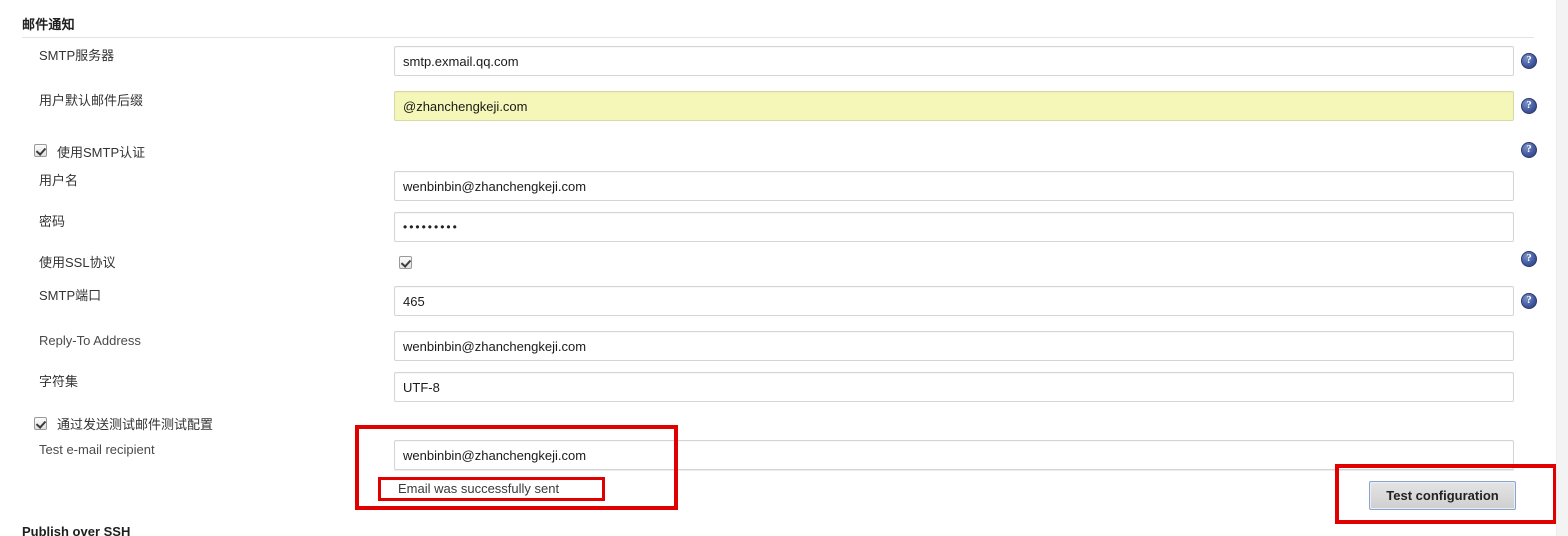 This screenshot has width=1568, height=536. Describe the element at coordinates (48, 24) in the screenshot. I see `page-title: 邮件通知` at that location.